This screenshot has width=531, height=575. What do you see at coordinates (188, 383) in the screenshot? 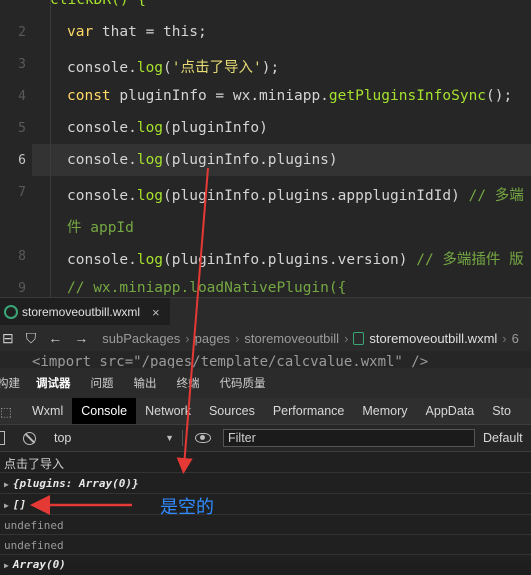
I see `tab-terminal: 终端` at bounding box center [188, 383].